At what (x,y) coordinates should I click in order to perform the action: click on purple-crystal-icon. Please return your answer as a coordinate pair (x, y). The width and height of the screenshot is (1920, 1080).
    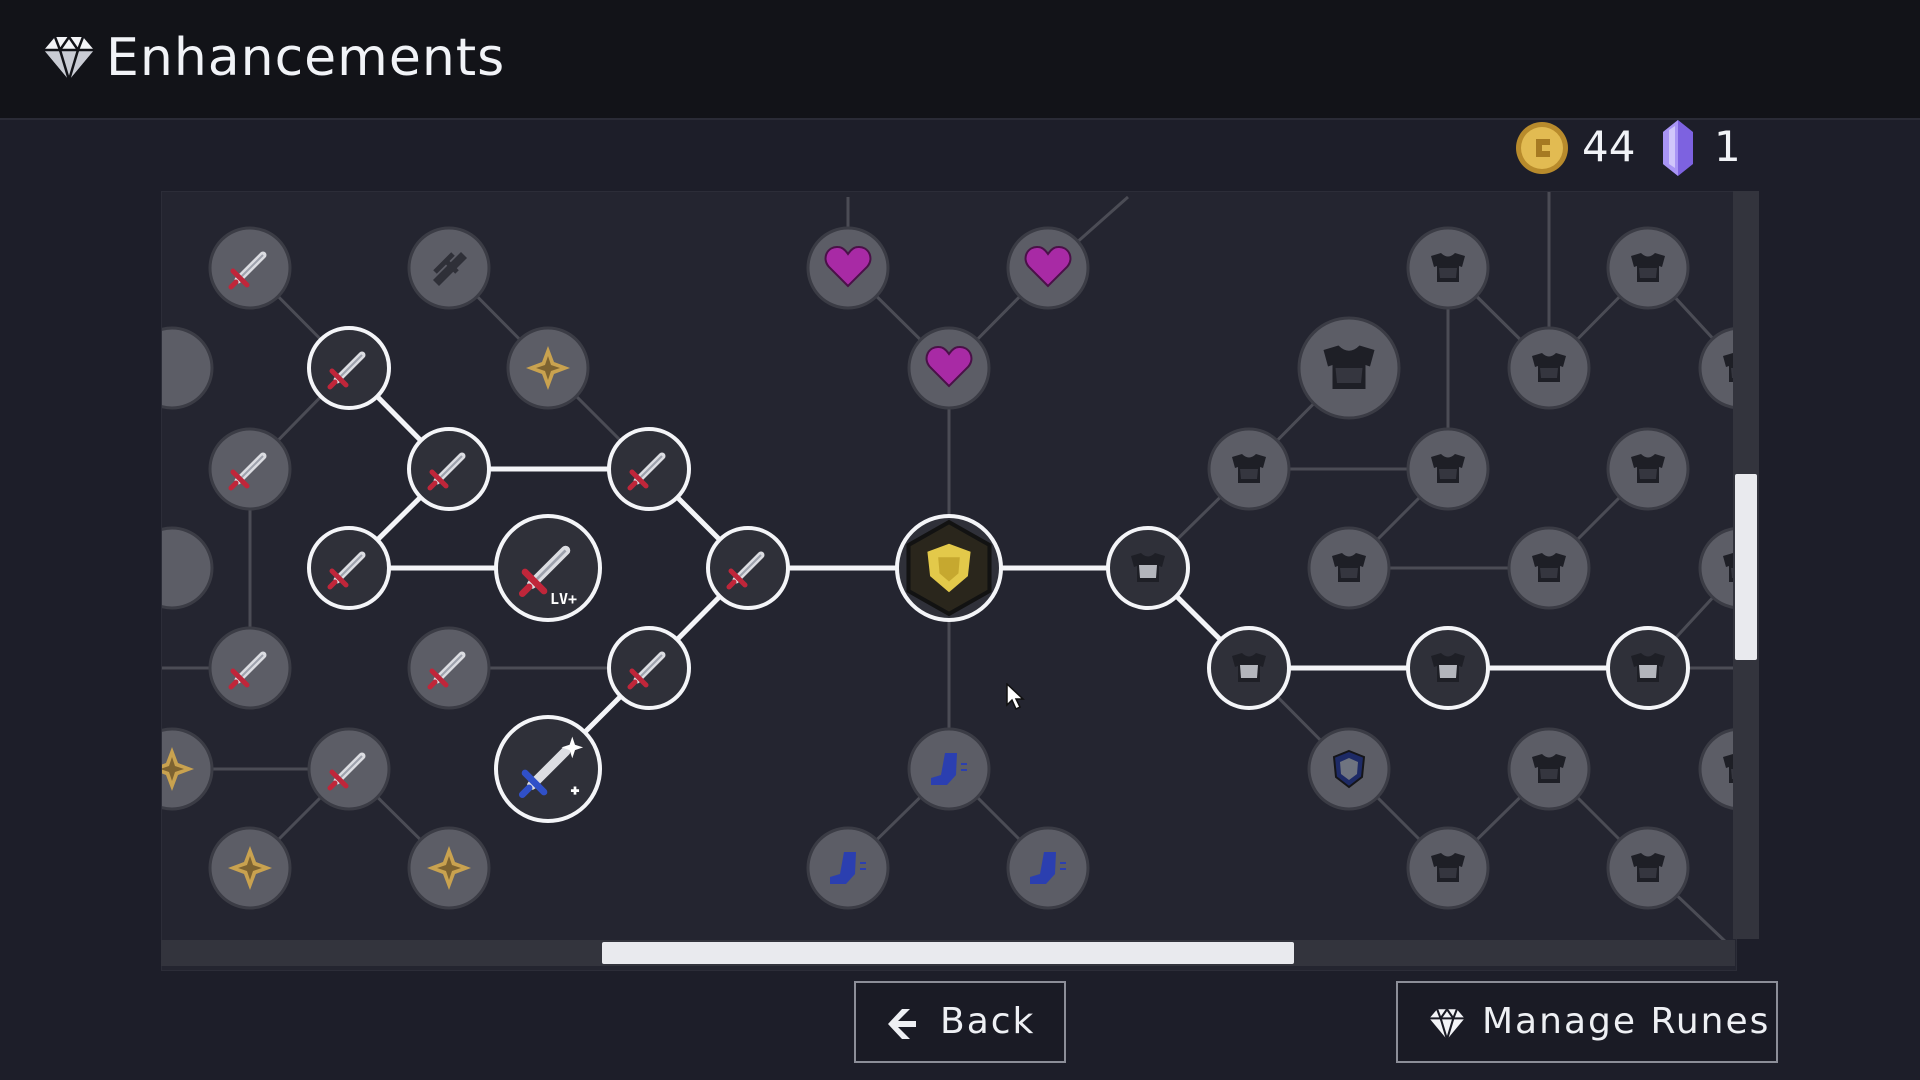
    Looking at the image, I should click on (1678, 148).